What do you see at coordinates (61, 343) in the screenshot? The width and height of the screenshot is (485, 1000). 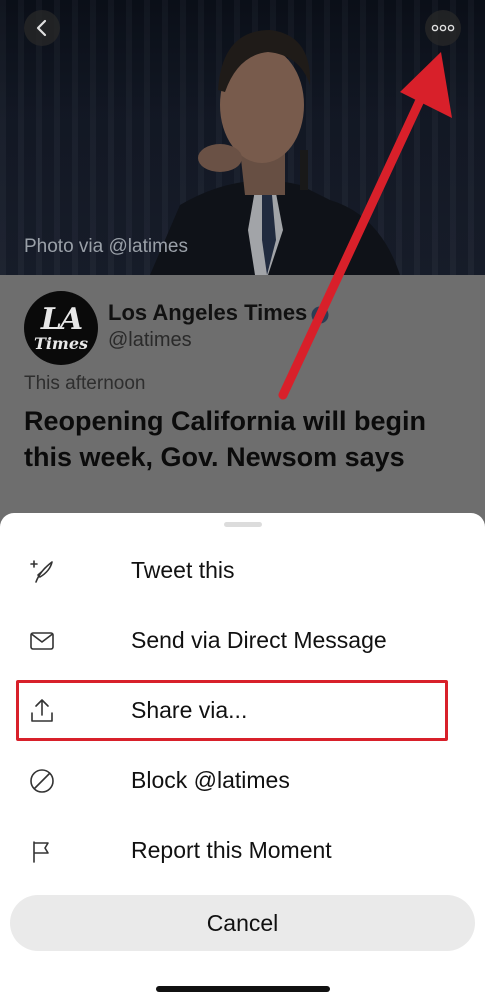 I see `logo-text-times: Times` at bounding box center [61, 343].